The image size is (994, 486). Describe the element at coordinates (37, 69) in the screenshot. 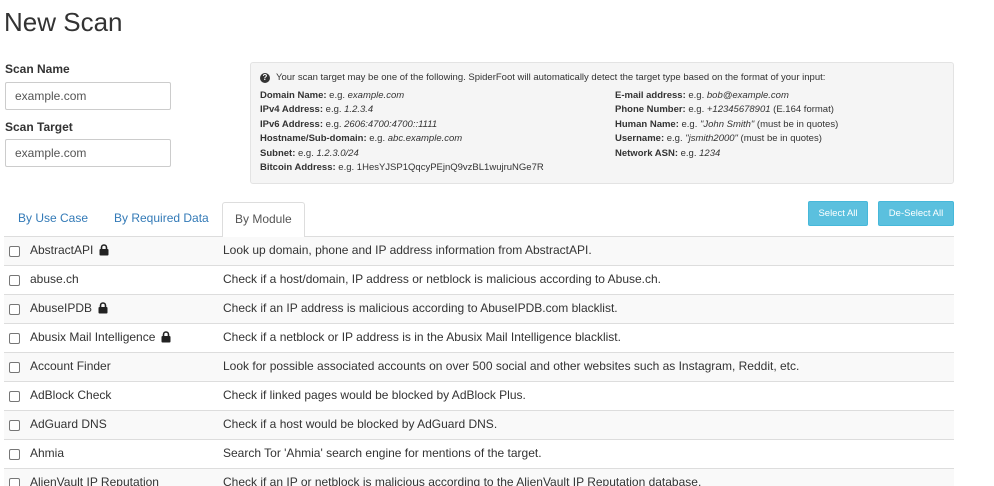

I see `scan-name-label: Scan Name` at that location.